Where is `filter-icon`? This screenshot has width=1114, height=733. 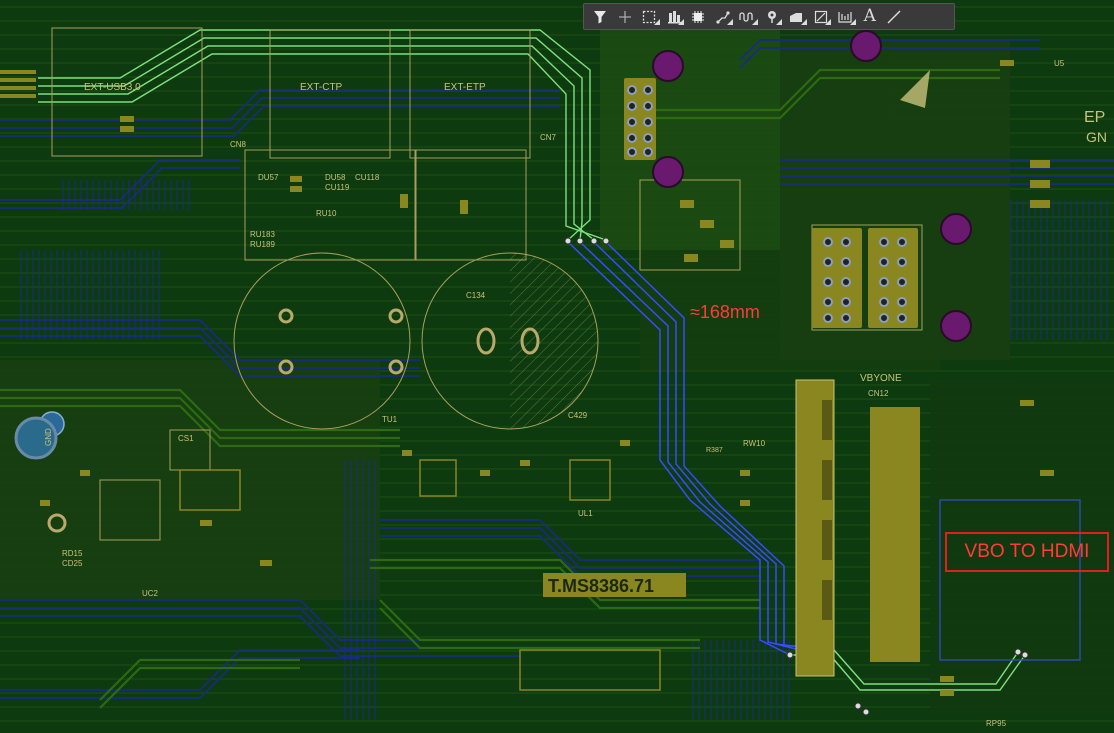 filter-icon is located at coordinates (600, 16).